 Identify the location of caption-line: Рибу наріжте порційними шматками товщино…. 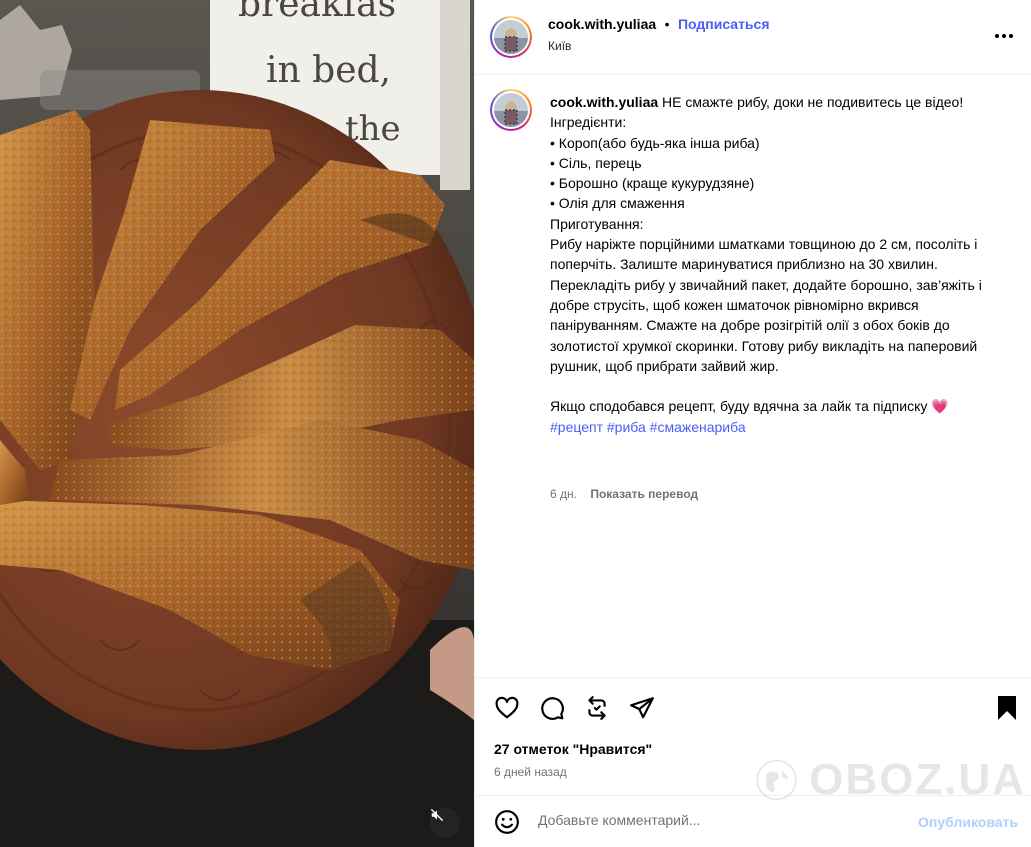
(768, 305).